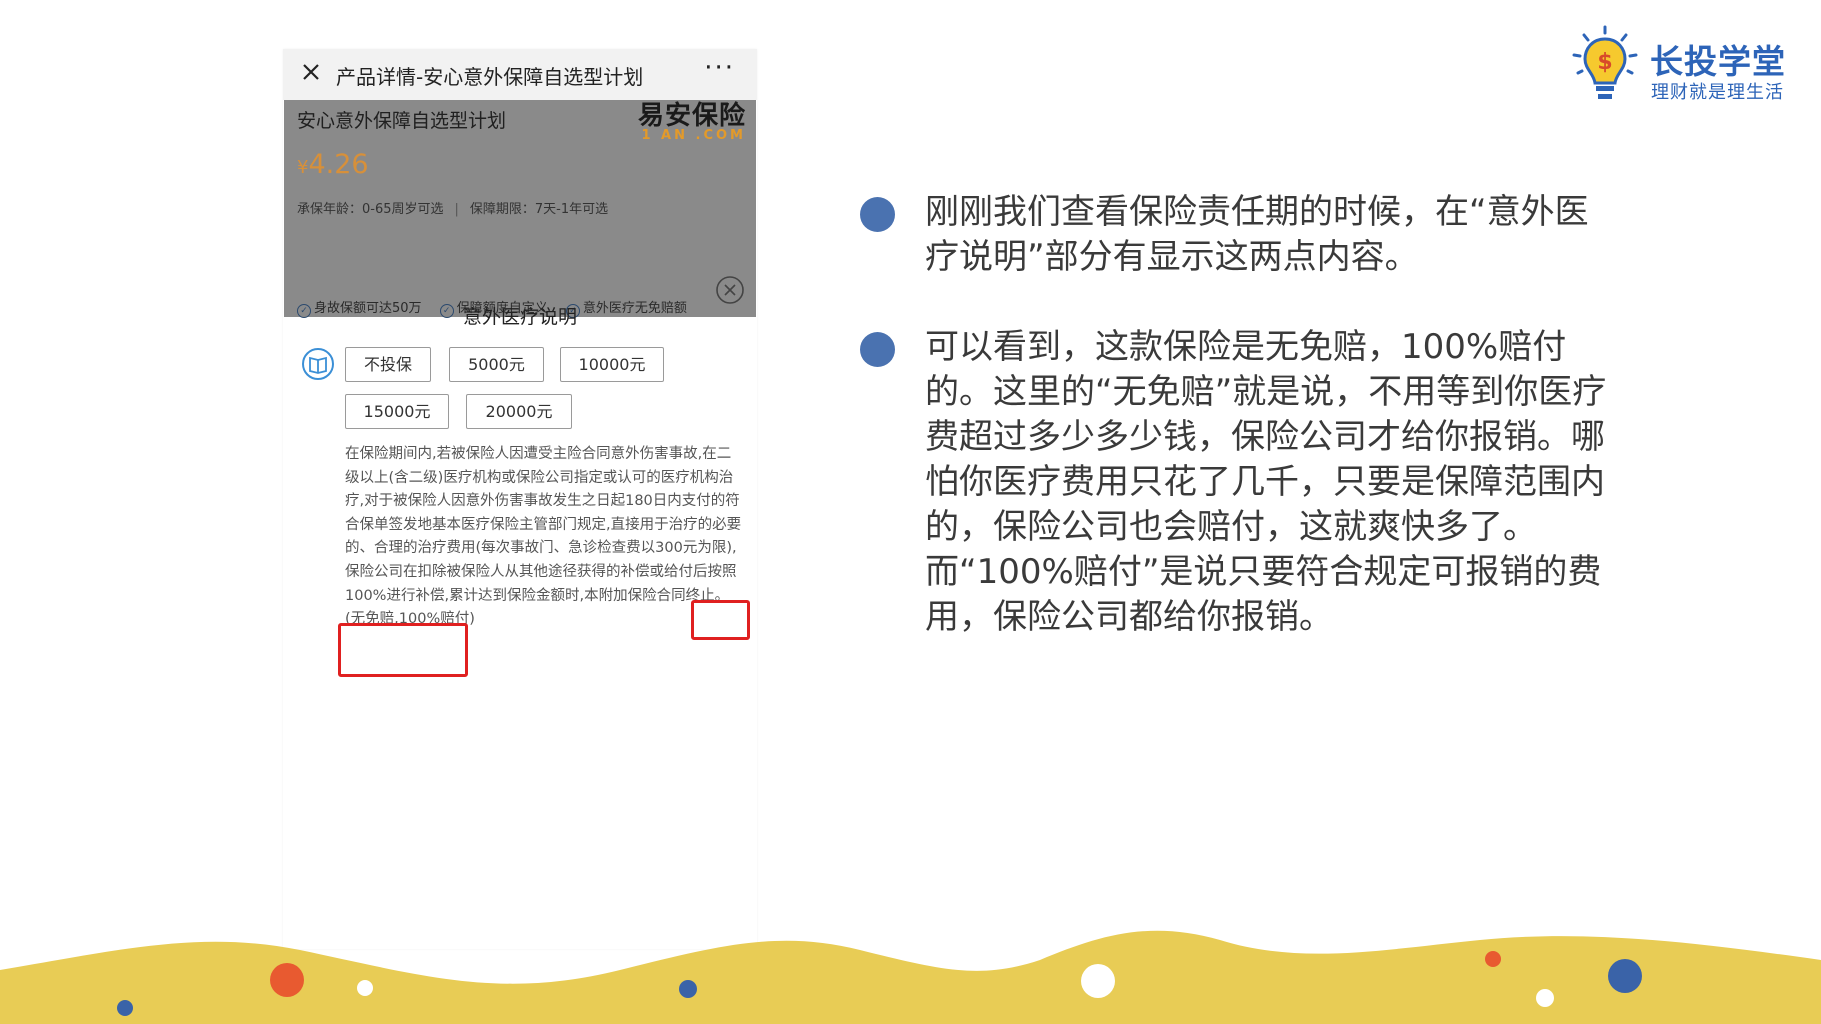  Describe the element at coordinates (490, 77) in the screenshot. I see `nav-title: 产品详情-安心意外保障自选型计划` at that location.